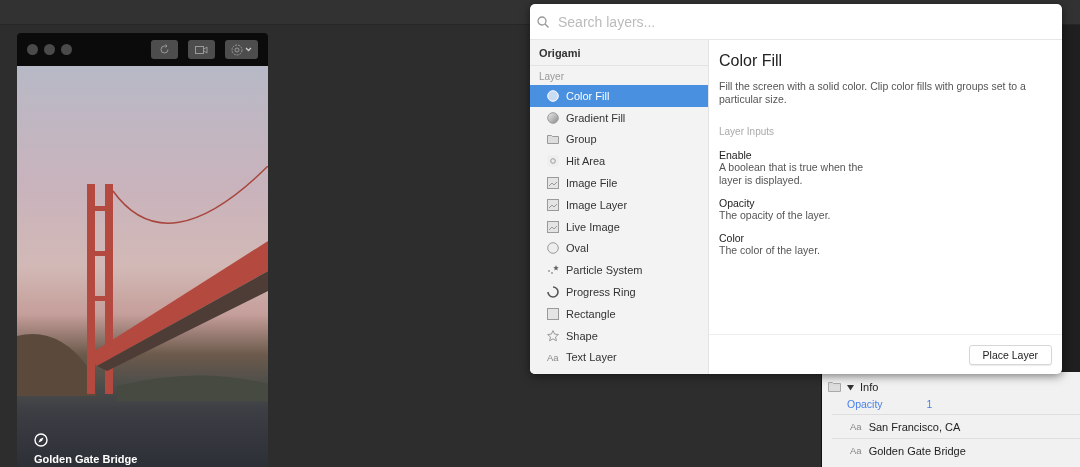 The image size is (1080, 467). Describe the element at coordinates (1010, 354) in the screenshot. I see `place-layer-button: Place Layer` at that location.